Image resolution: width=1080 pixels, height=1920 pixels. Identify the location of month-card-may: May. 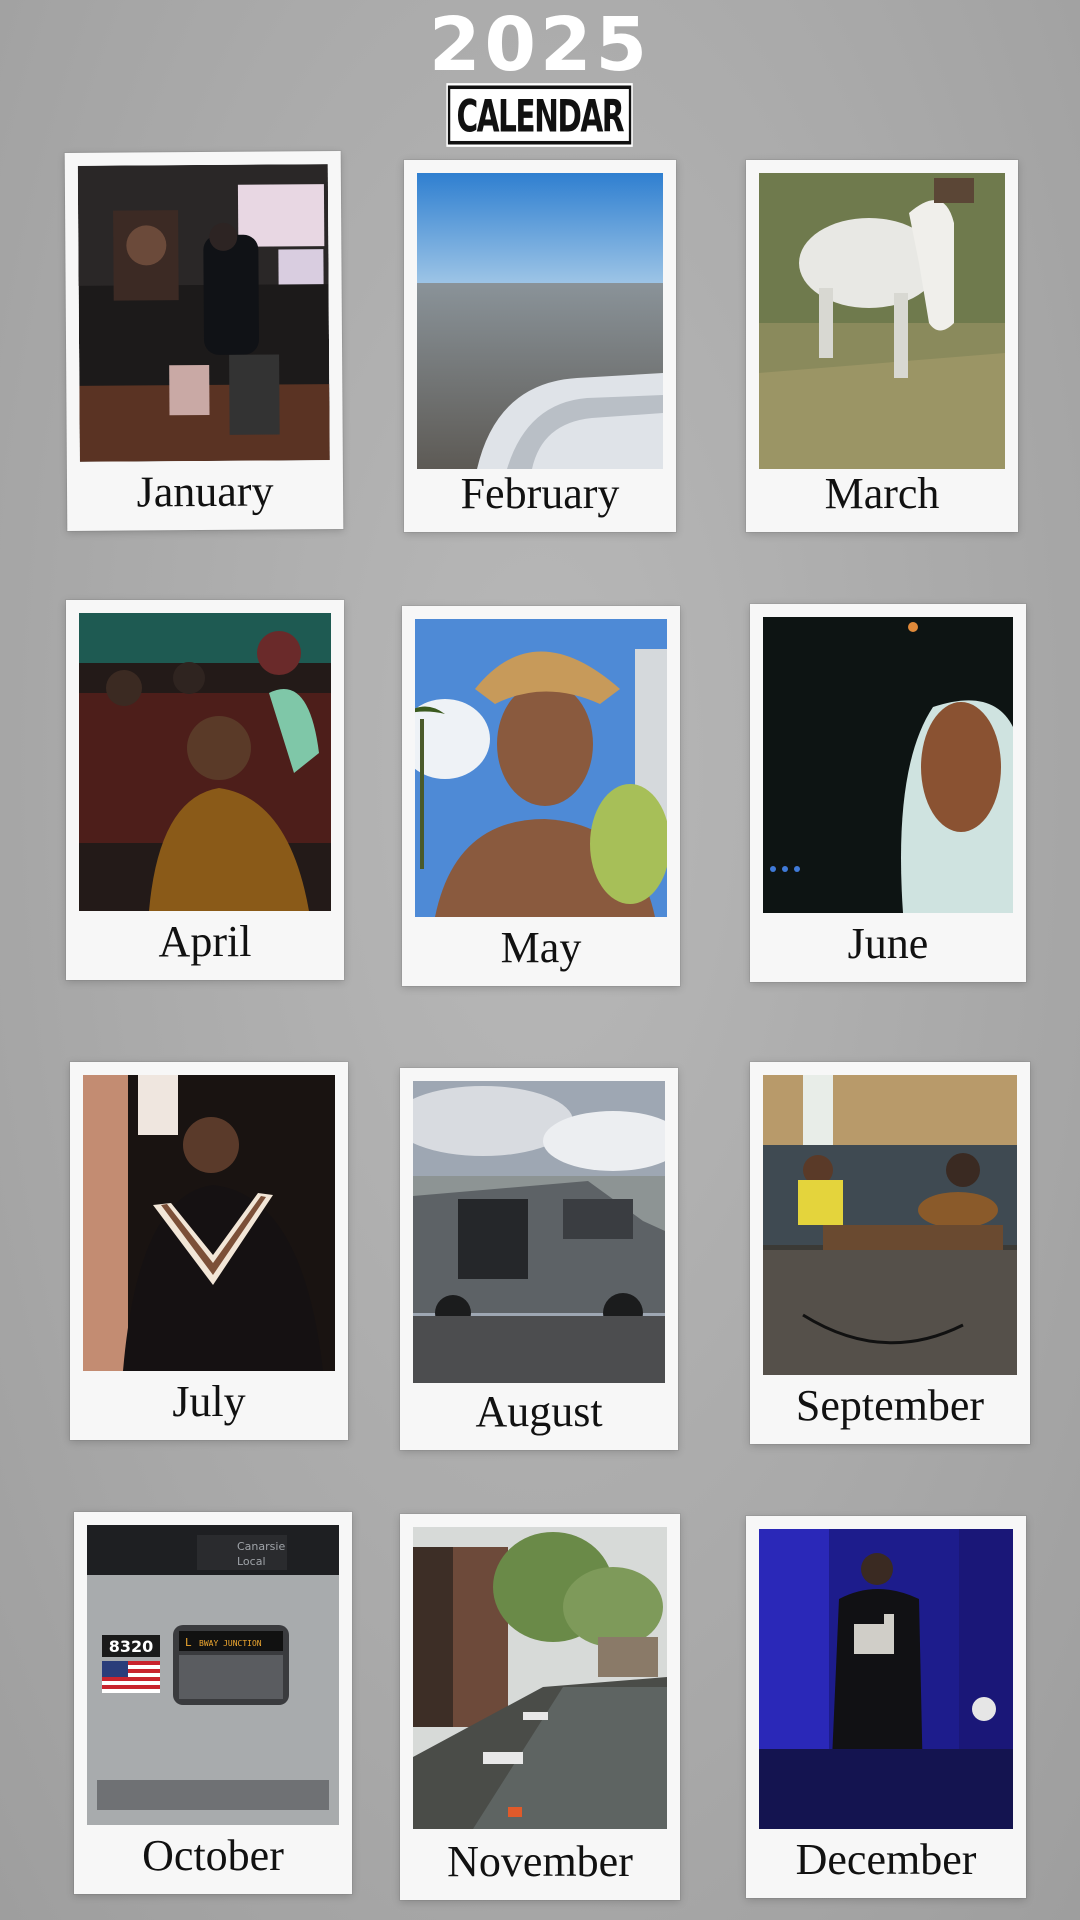
(541, 796).